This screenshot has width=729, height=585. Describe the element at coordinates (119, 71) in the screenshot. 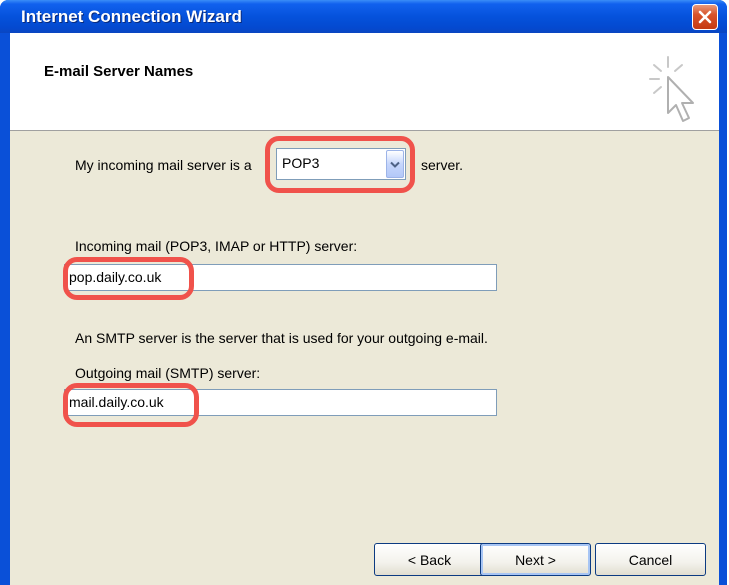

I see `page-title: E-mail Server Names` at that location.